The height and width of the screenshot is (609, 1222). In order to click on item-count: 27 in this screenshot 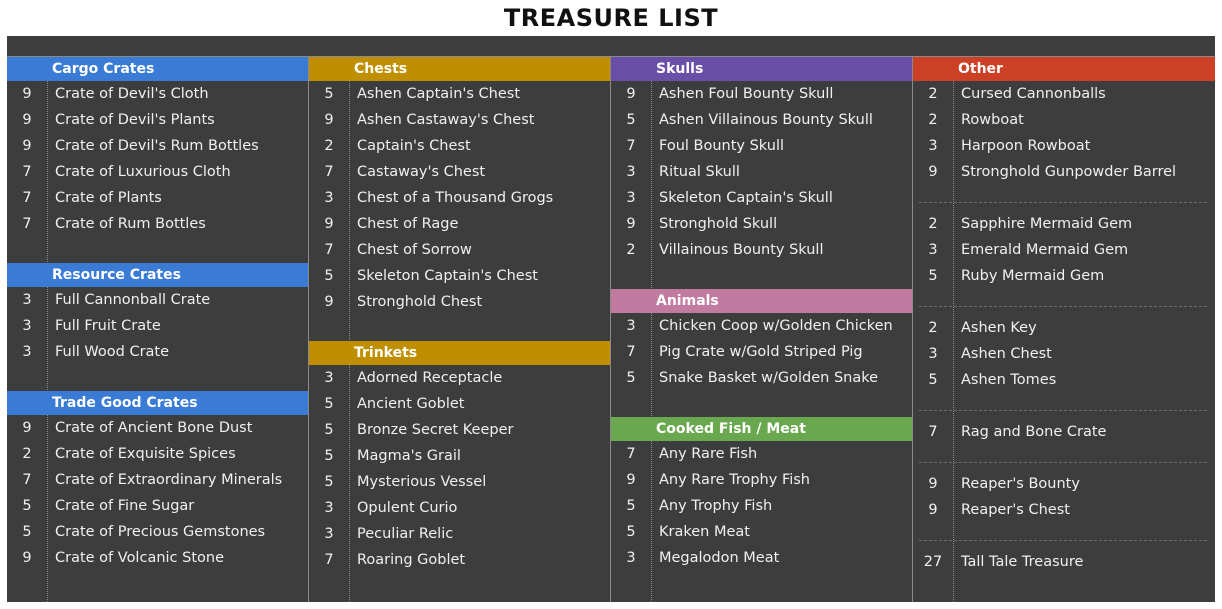, I will do `click(933, 562)`.